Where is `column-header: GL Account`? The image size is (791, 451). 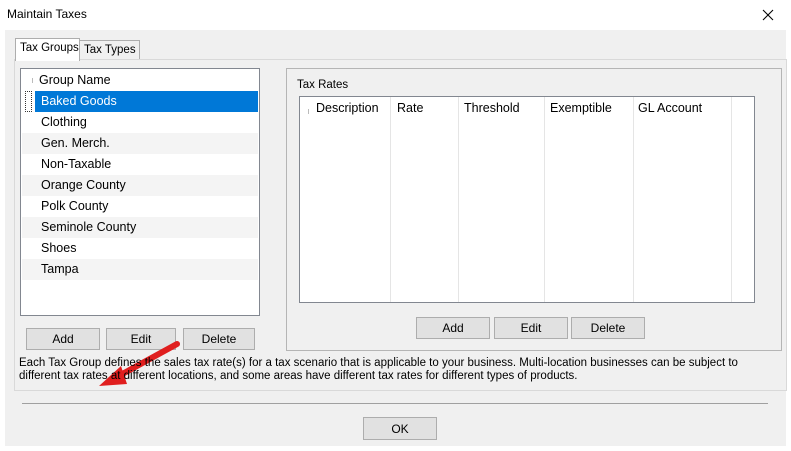
column-header: GL Account is located at coordinates (670, 108).